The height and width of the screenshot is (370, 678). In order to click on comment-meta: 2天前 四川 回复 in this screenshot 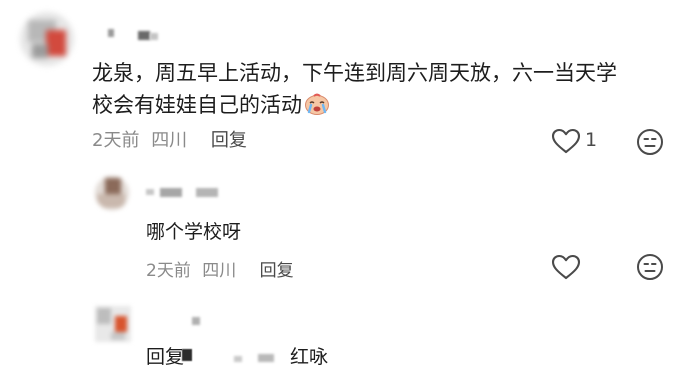, I will do `click(169, 139)`.